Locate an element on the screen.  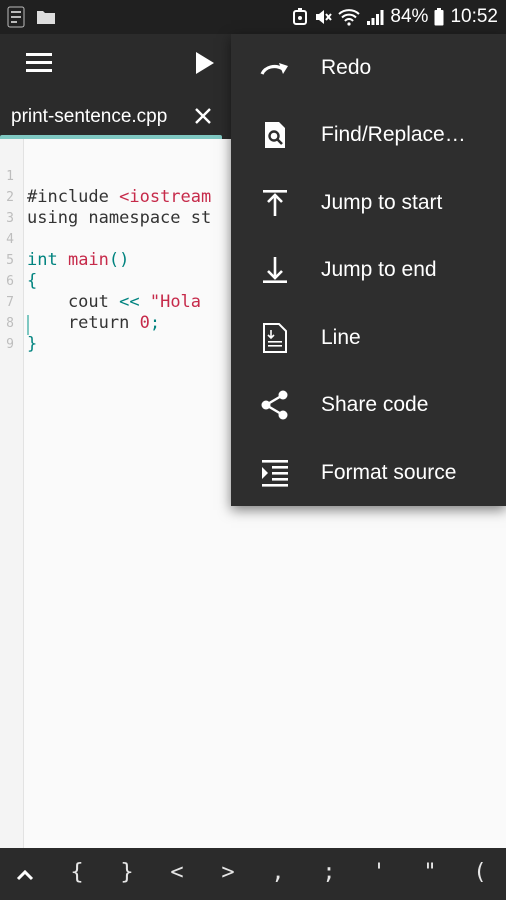
clock: 10:52 is located at coordinates (474, 16).